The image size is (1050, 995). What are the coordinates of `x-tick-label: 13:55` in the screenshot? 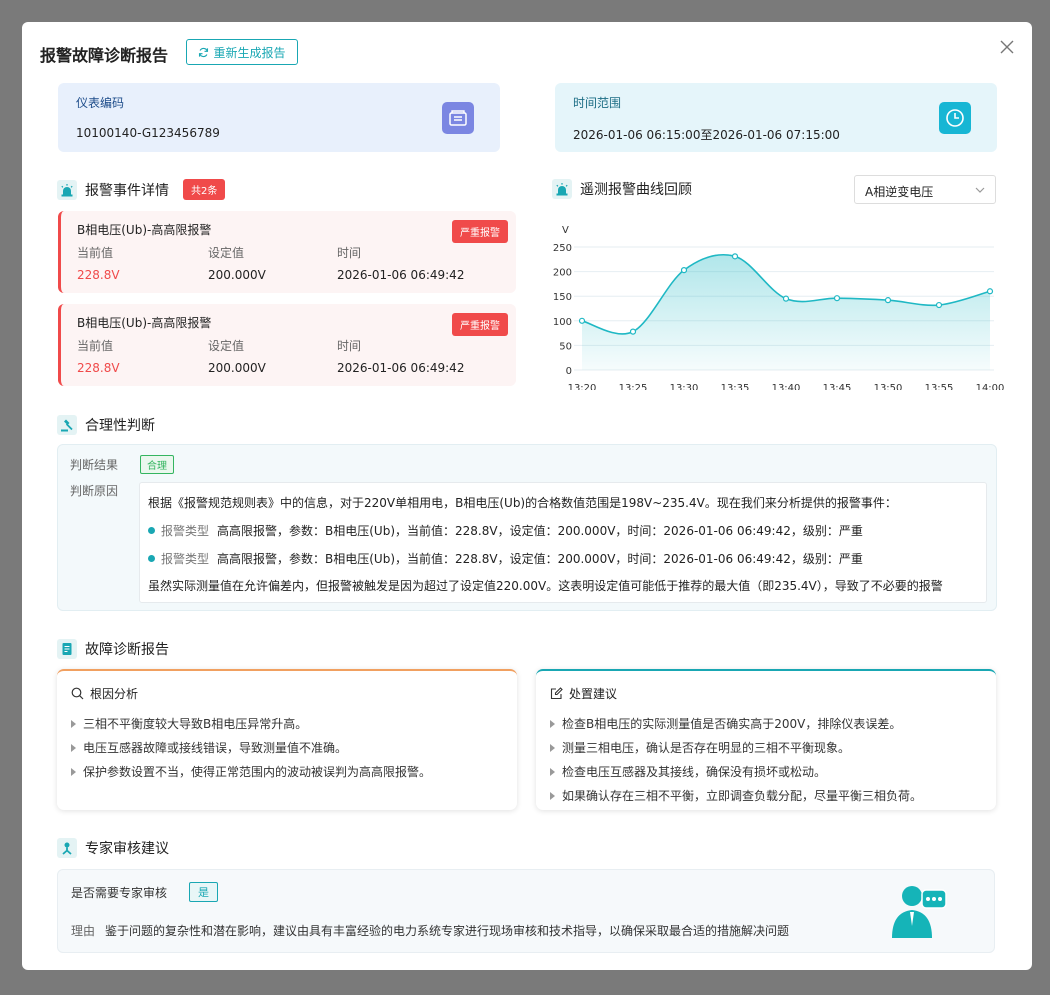 It's located at (939, 386).